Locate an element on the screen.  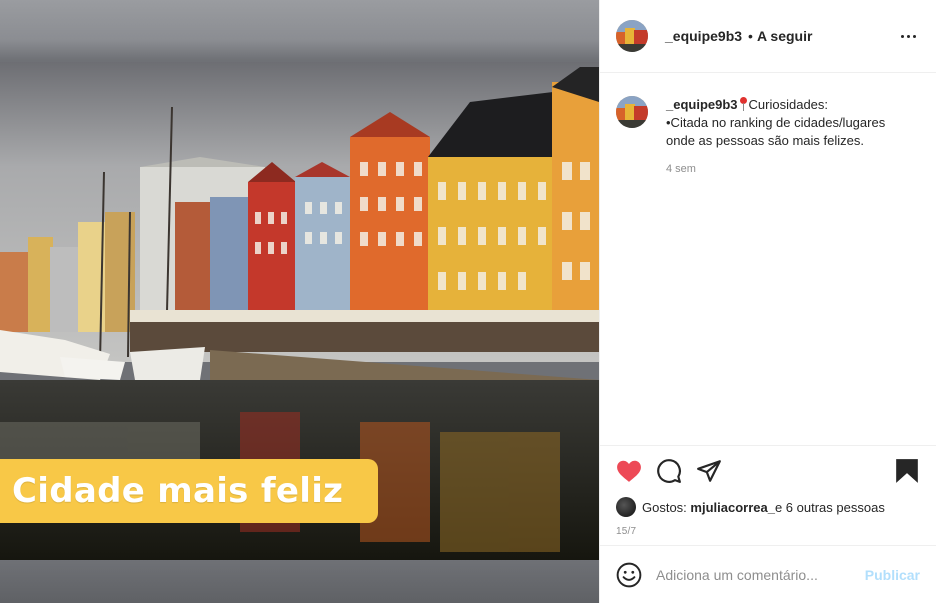
comment-icon is located at coordinates (669, 471).